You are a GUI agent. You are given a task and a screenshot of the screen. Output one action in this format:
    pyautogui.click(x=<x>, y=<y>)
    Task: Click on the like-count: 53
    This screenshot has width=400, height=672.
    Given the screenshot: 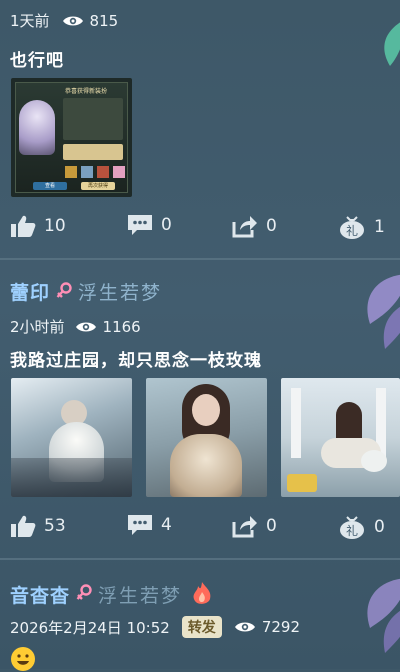 What is the action you would take?
    pyautogui.click(x=55, y=526)
    